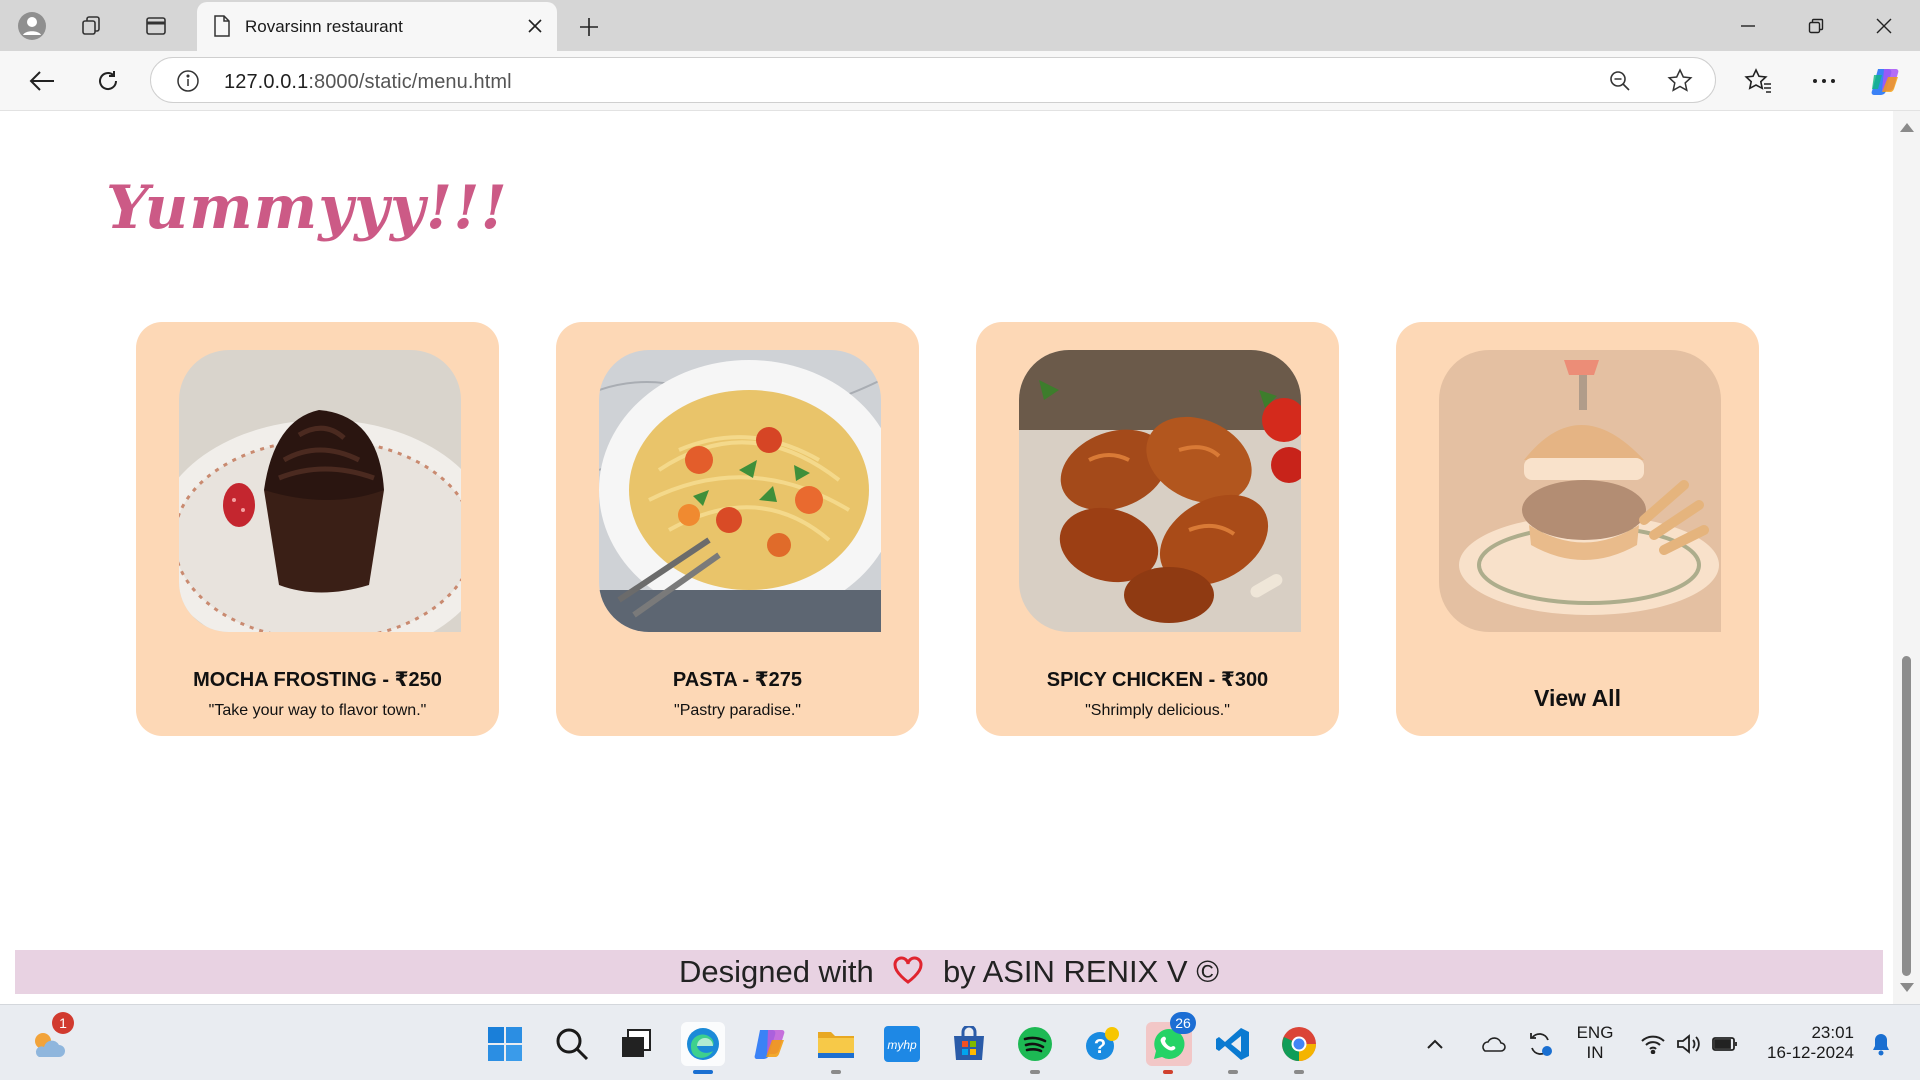 This screenshot has height=1080, width=1920. Describe the element at coordinates (317, 710) in the screenshot. I see `card-tagline: "Take your way to flavor town."` at that location.